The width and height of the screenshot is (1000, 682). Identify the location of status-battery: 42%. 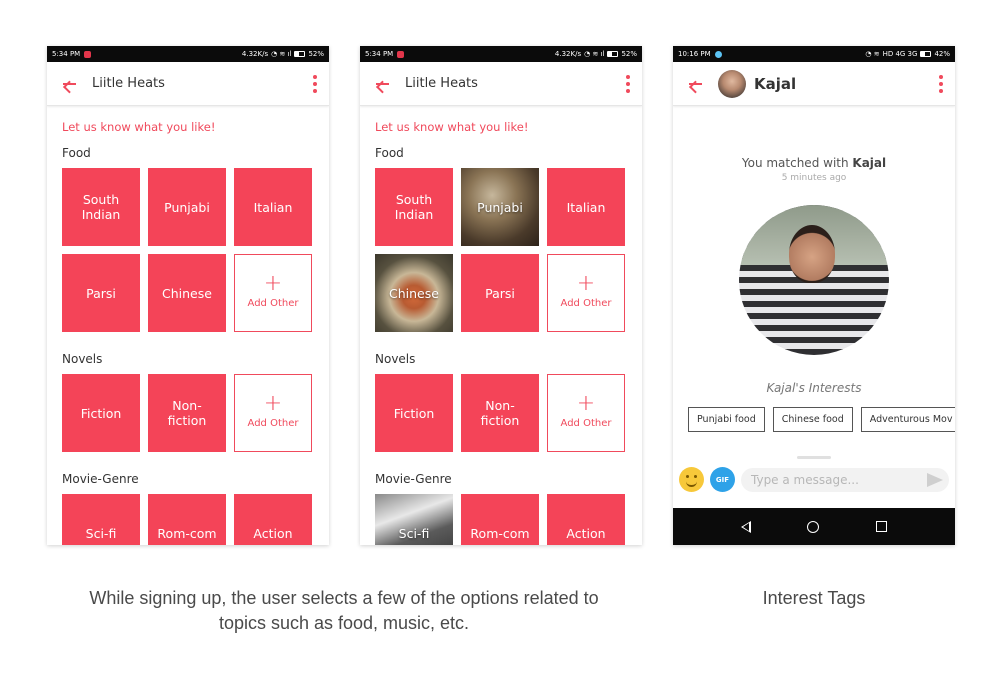
(942, 54).